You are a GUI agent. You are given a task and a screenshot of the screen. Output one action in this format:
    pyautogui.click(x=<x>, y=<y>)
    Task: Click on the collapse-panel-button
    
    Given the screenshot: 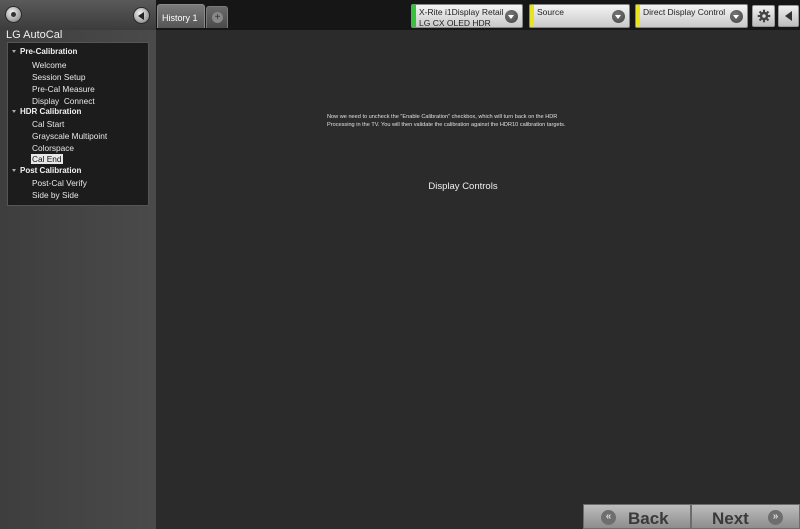 What is the action you would take?
    pyautogui.click(x=788, y=16)
    